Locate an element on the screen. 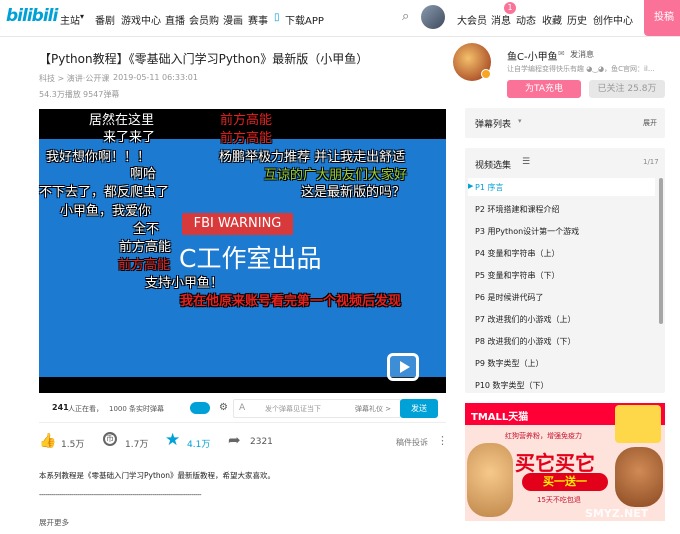 This screenshot has width=680, height=534. danmaku-comment: 来了来了 is located at coordinates (129, 137).